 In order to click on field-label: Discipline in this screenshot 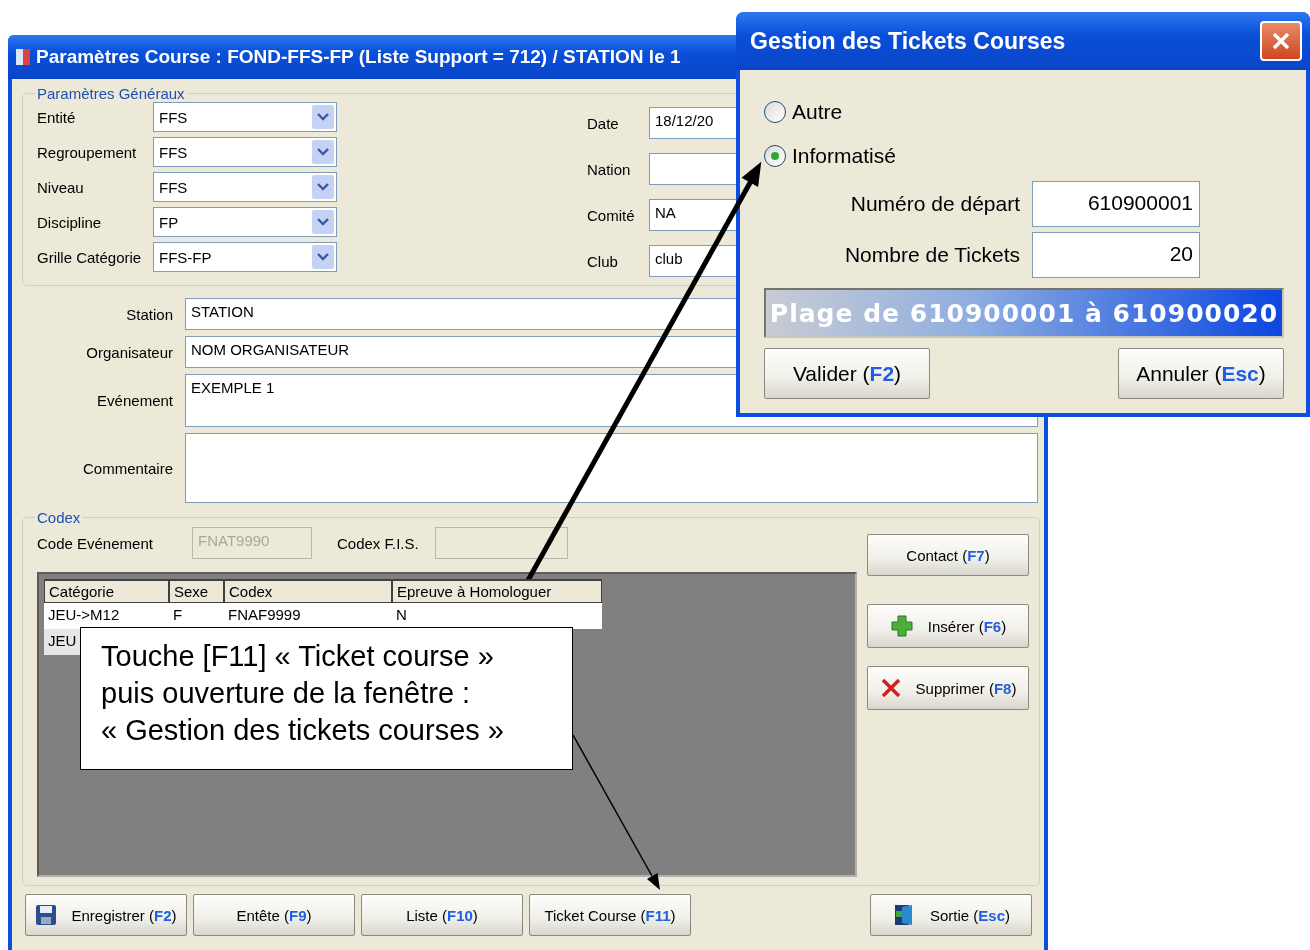, I will do `click(70, 222)`.